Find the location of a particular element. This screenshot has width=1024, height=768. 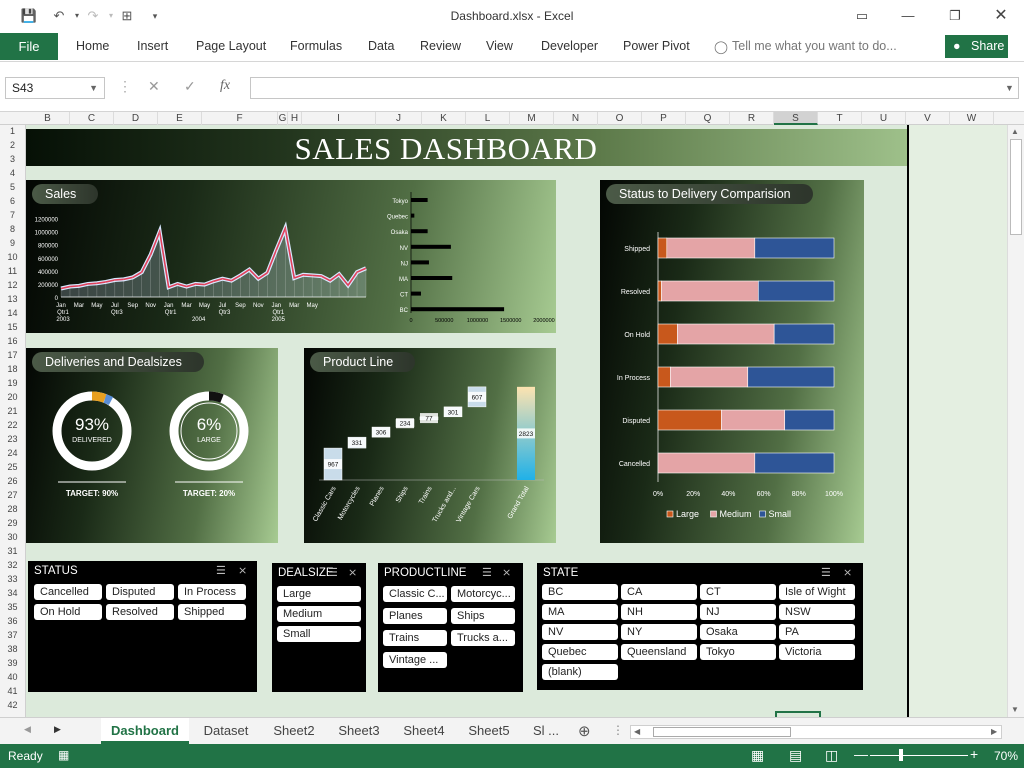

sheet-tab-dashboard: Dashboard is located at coordinates (145, 731).